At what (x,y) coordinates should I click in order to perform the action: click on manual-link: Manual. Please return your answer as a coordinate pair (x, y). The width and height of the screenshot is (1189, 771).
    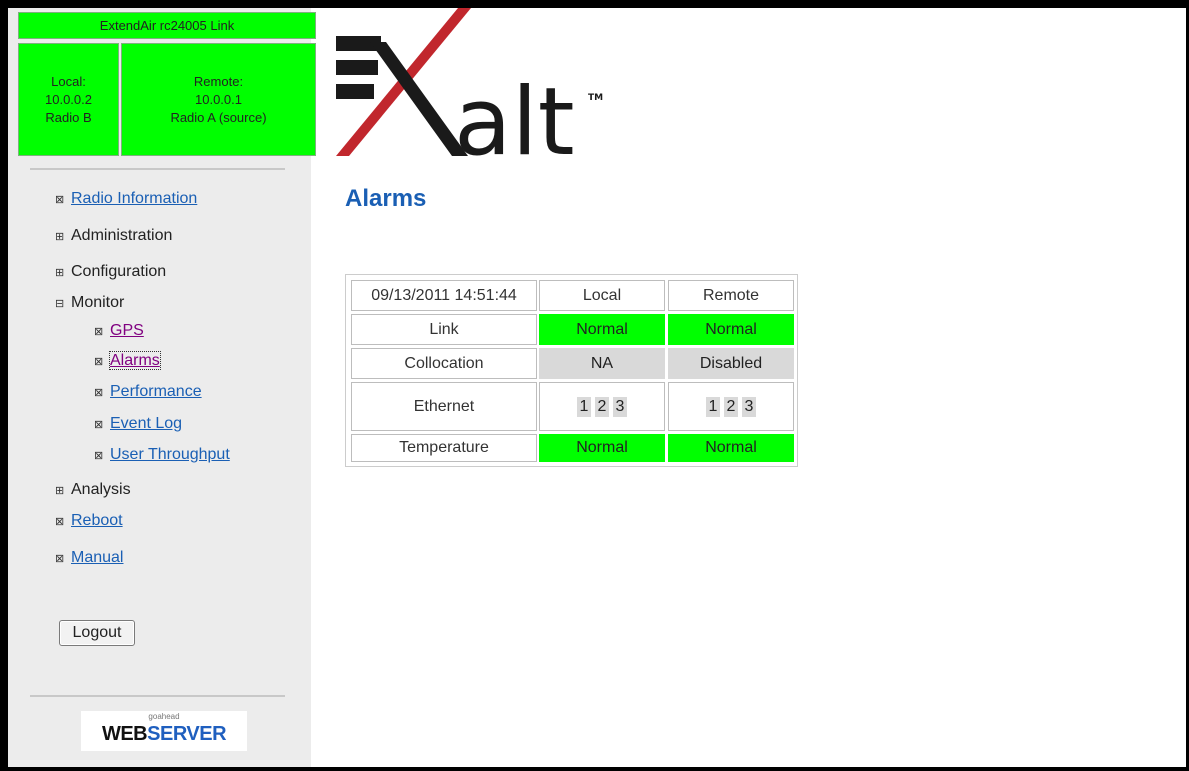
    Looking at the image, I should click on (97, 557).